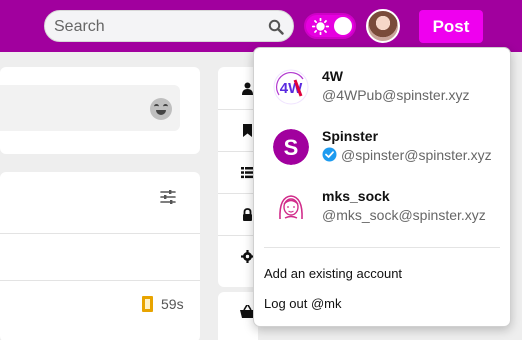 This screenshot has width=522, height=340. Describe the element at coordinates (343, 26) in the screenshot. I see `toggle-knob` at that location.